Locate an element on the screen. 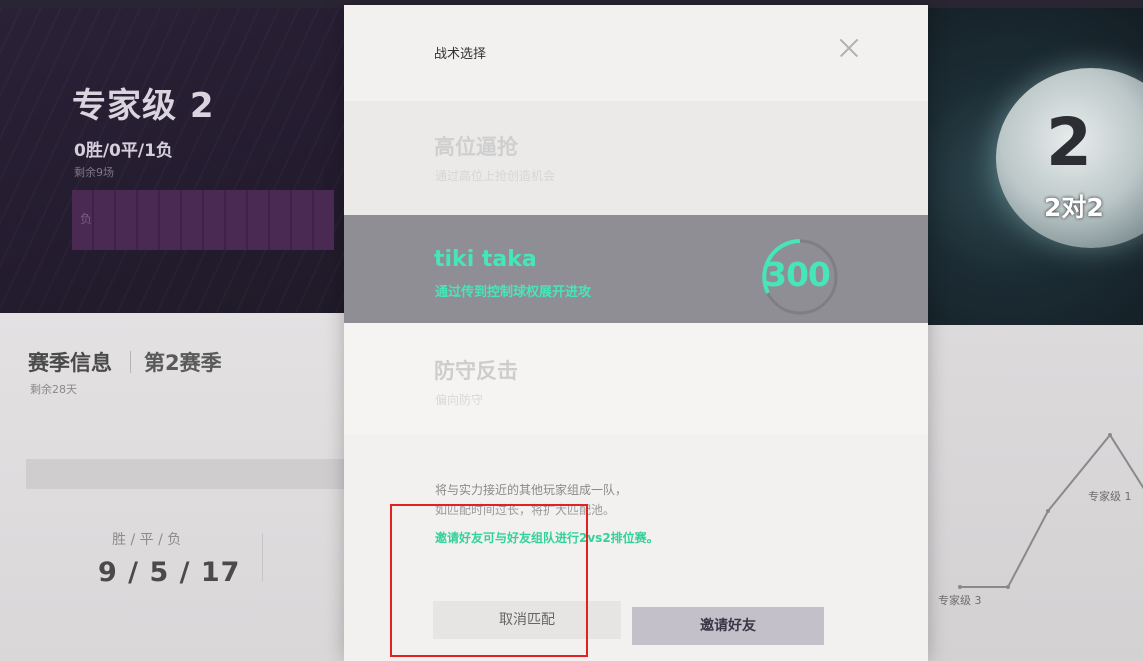  tactic-name: 高位逼抢 is located at coordinates (476, 147).